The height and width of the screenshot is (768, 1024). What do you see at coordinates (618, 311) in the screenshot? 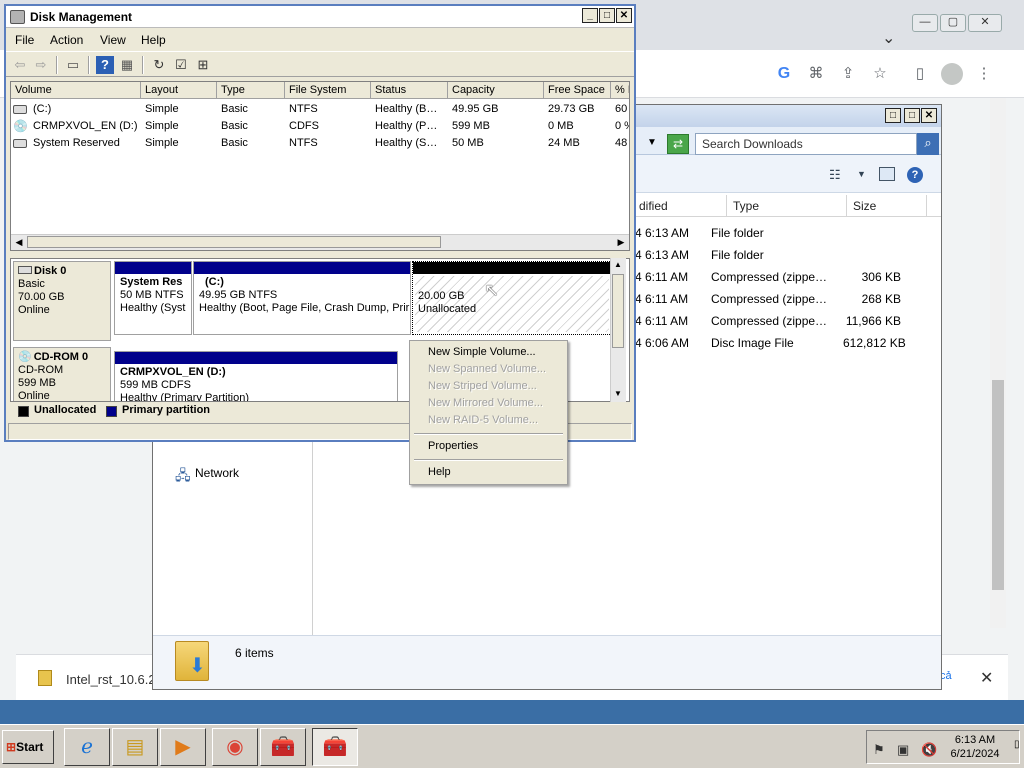
I see `graphical-view-scroll-thumb` at bounding box center [618, 311].